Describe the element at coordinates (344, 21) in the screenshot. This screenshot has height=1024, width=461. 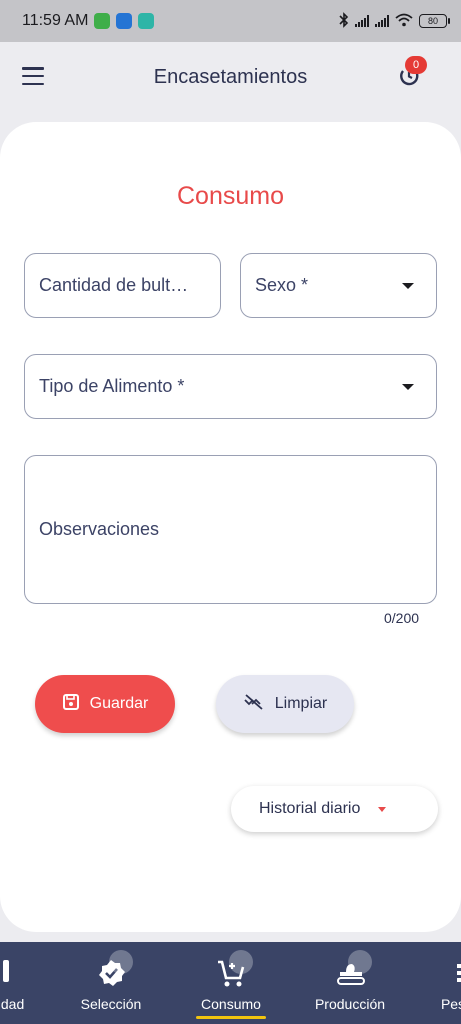
I see `bluetooth-icon` at that location.